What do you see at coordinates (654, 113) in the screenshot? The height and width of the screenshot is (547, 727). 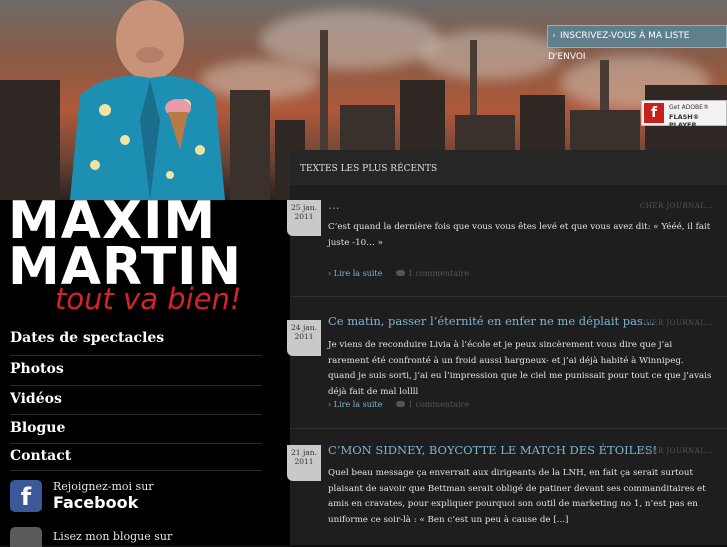 I see `flash-logo-icon: f` at bounding box center [654, 113].